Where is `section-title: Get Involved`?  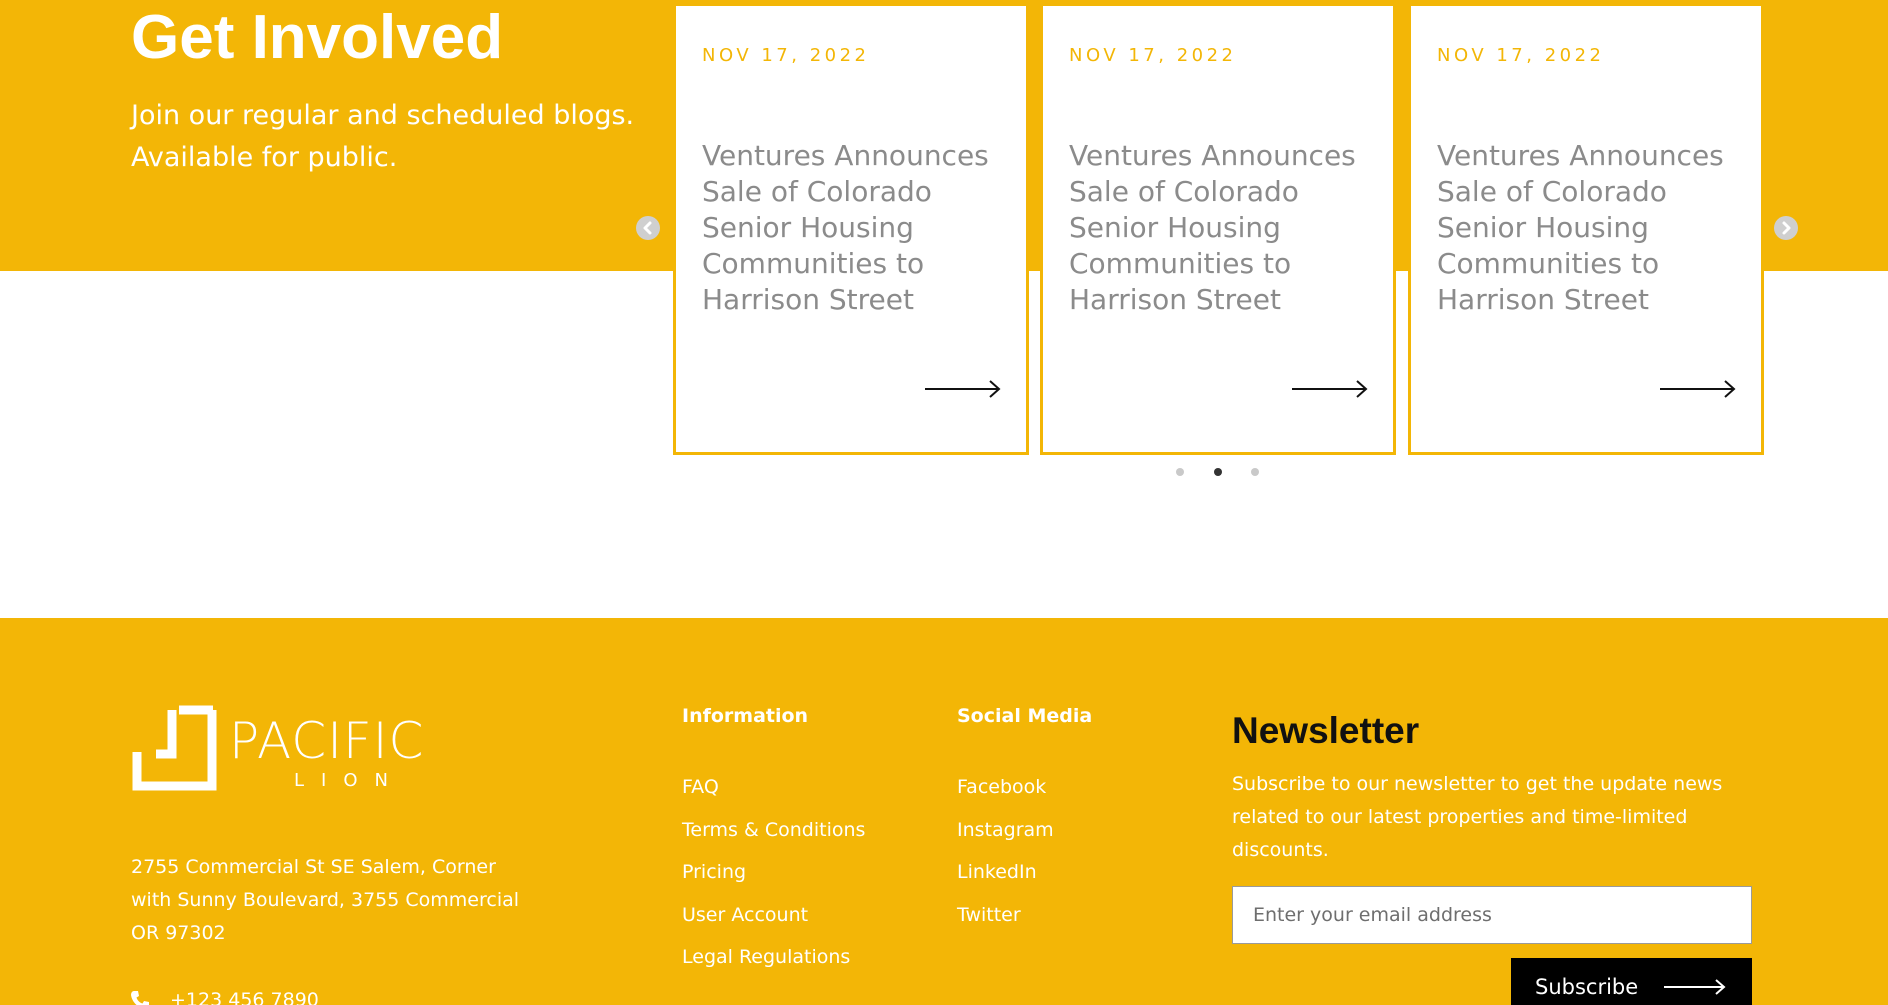
section-title: Get Involved is located at coordinates (317, 37).